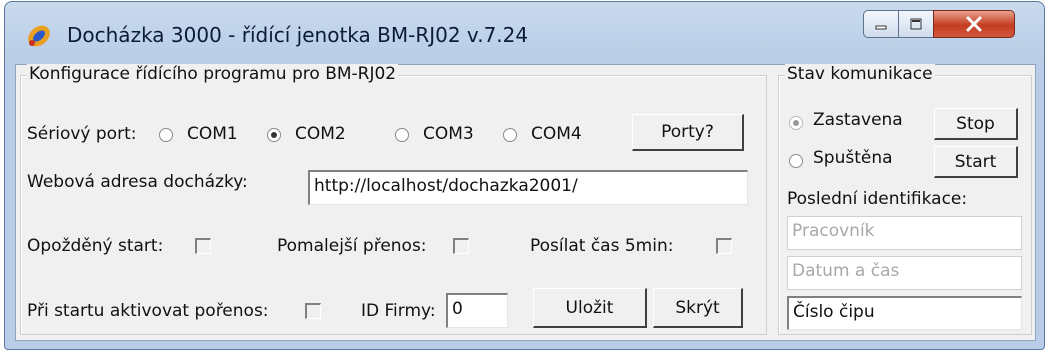 The image size is (1051, 354). I want to click on datetime-field: Datum a čas, so click(904, 273).